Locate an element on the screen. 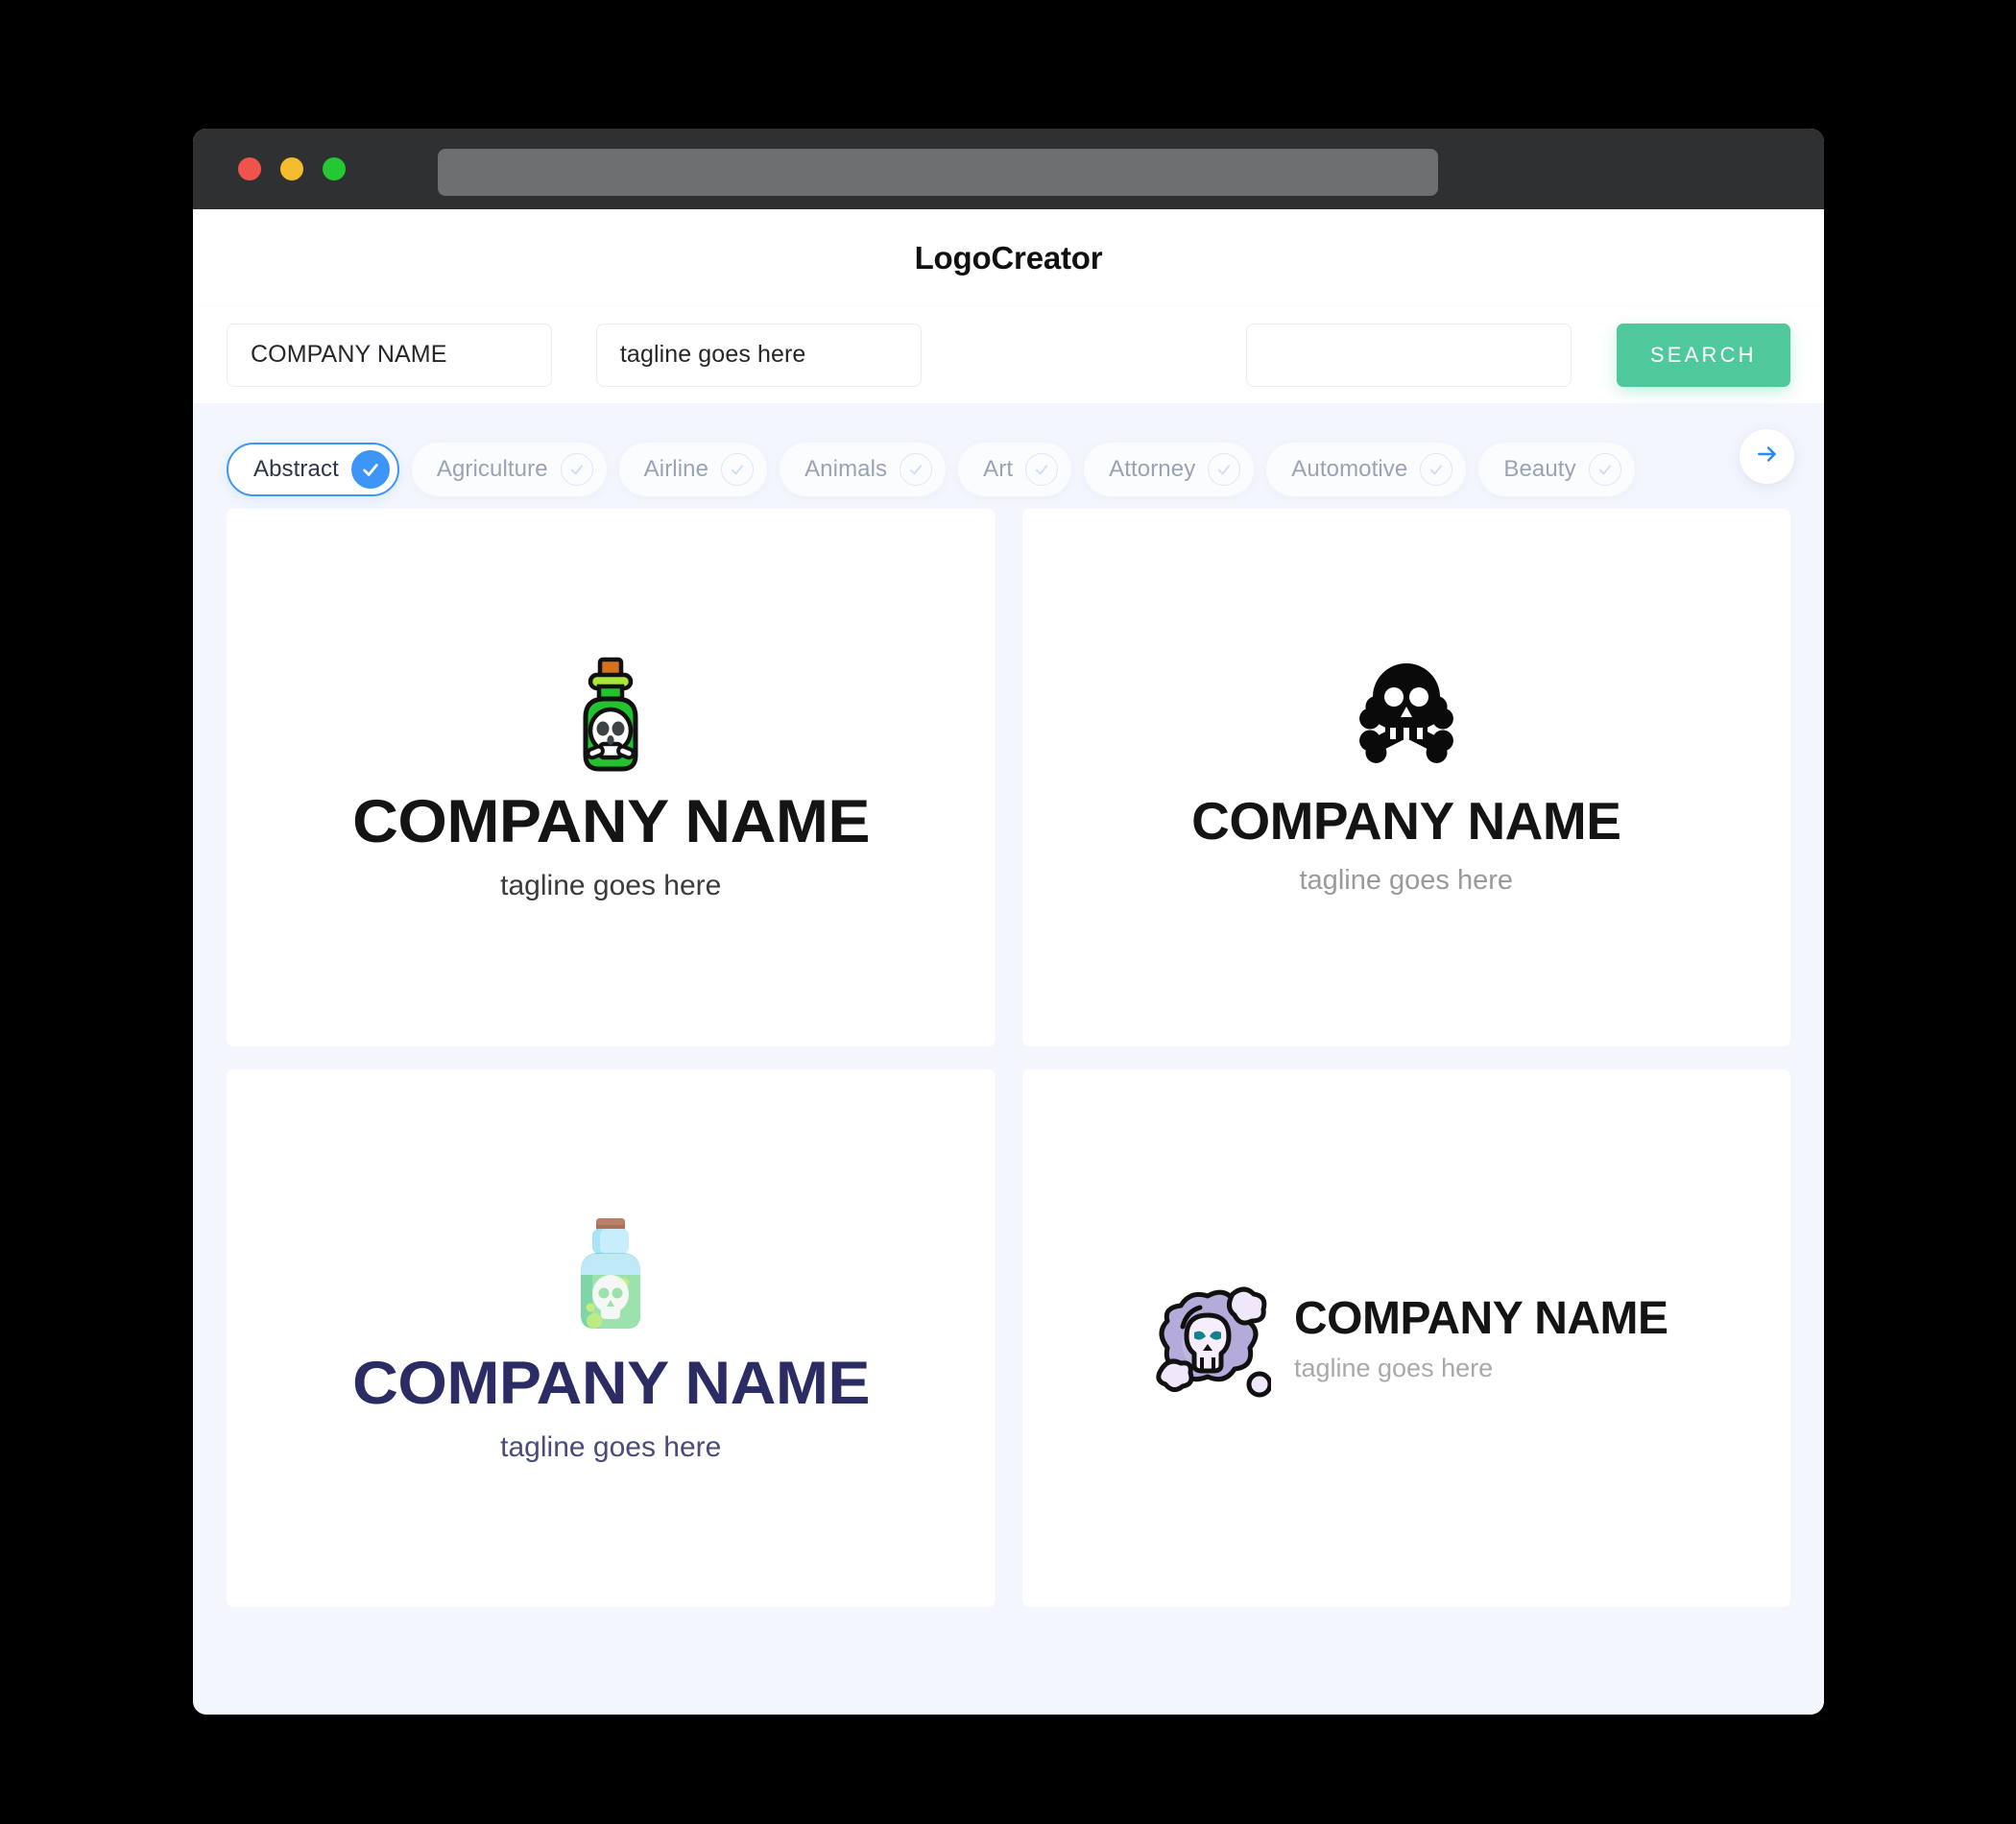 The image size is (2016, 1824). category-chip-abstract: Abstract is located at coordinates (313, 469).